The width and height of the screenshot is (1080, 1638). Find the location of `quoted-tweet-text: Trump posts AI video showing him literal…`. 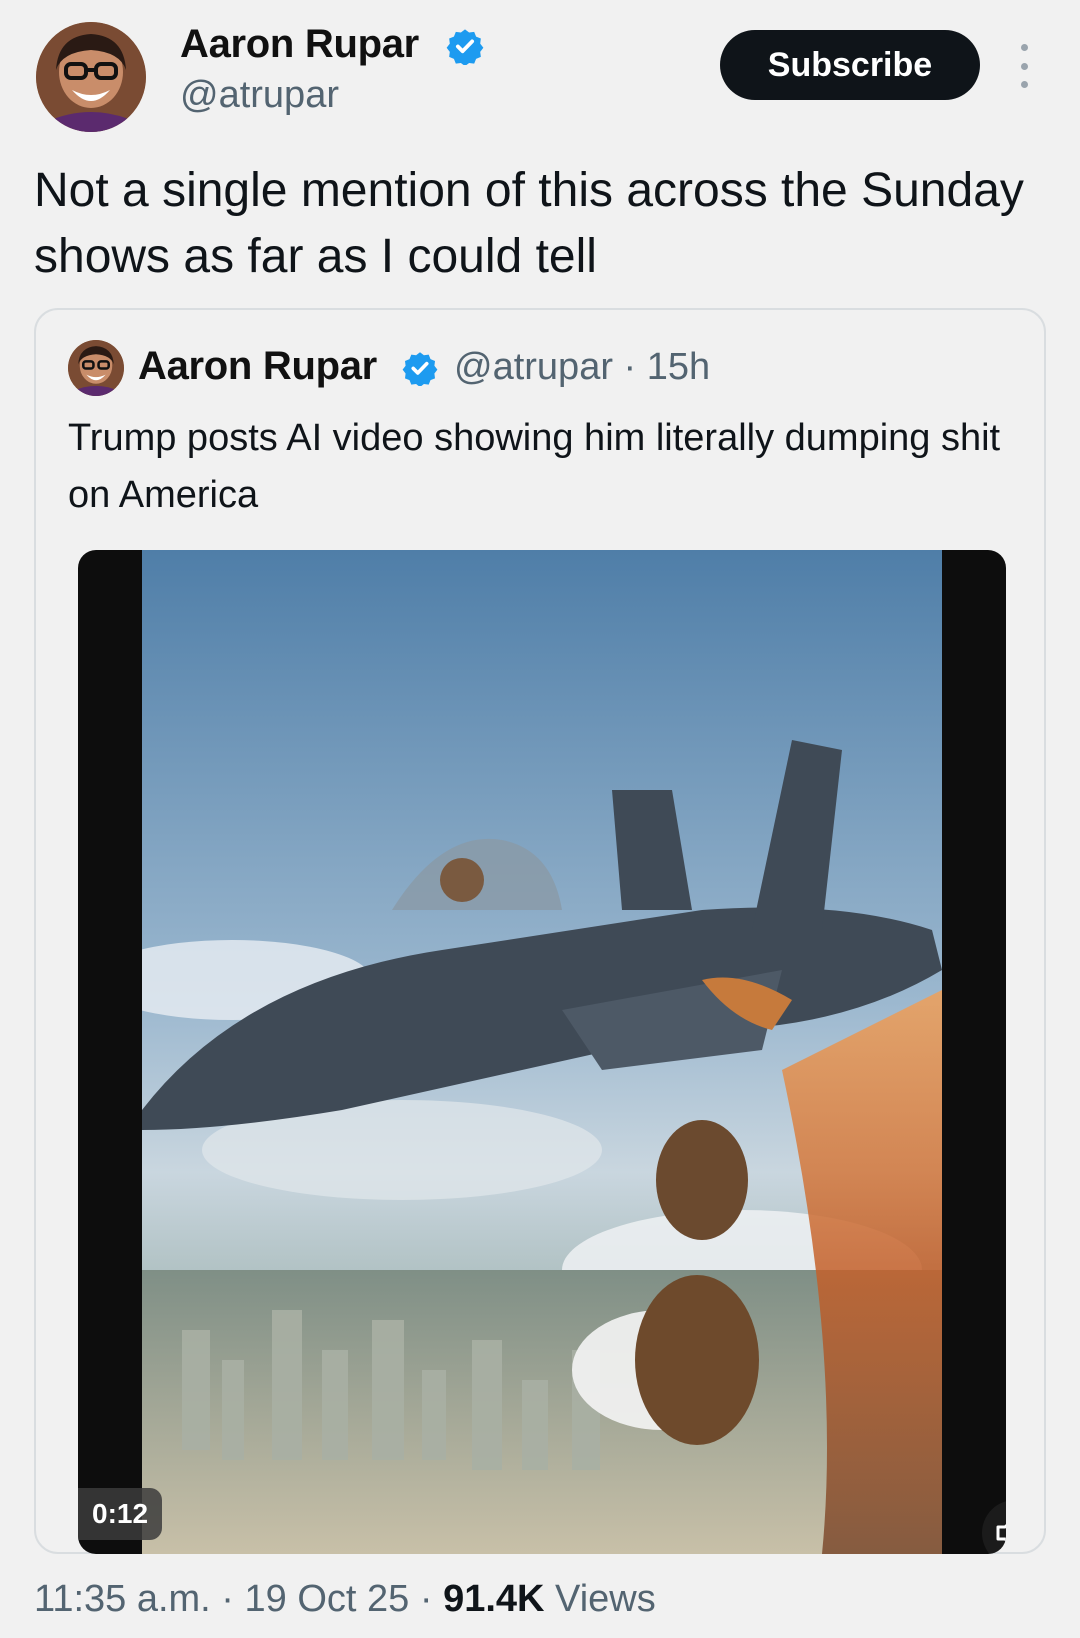

quoted-tweet-text: Trump posts AI video showing him literal… is located at coordinates (534, 466).